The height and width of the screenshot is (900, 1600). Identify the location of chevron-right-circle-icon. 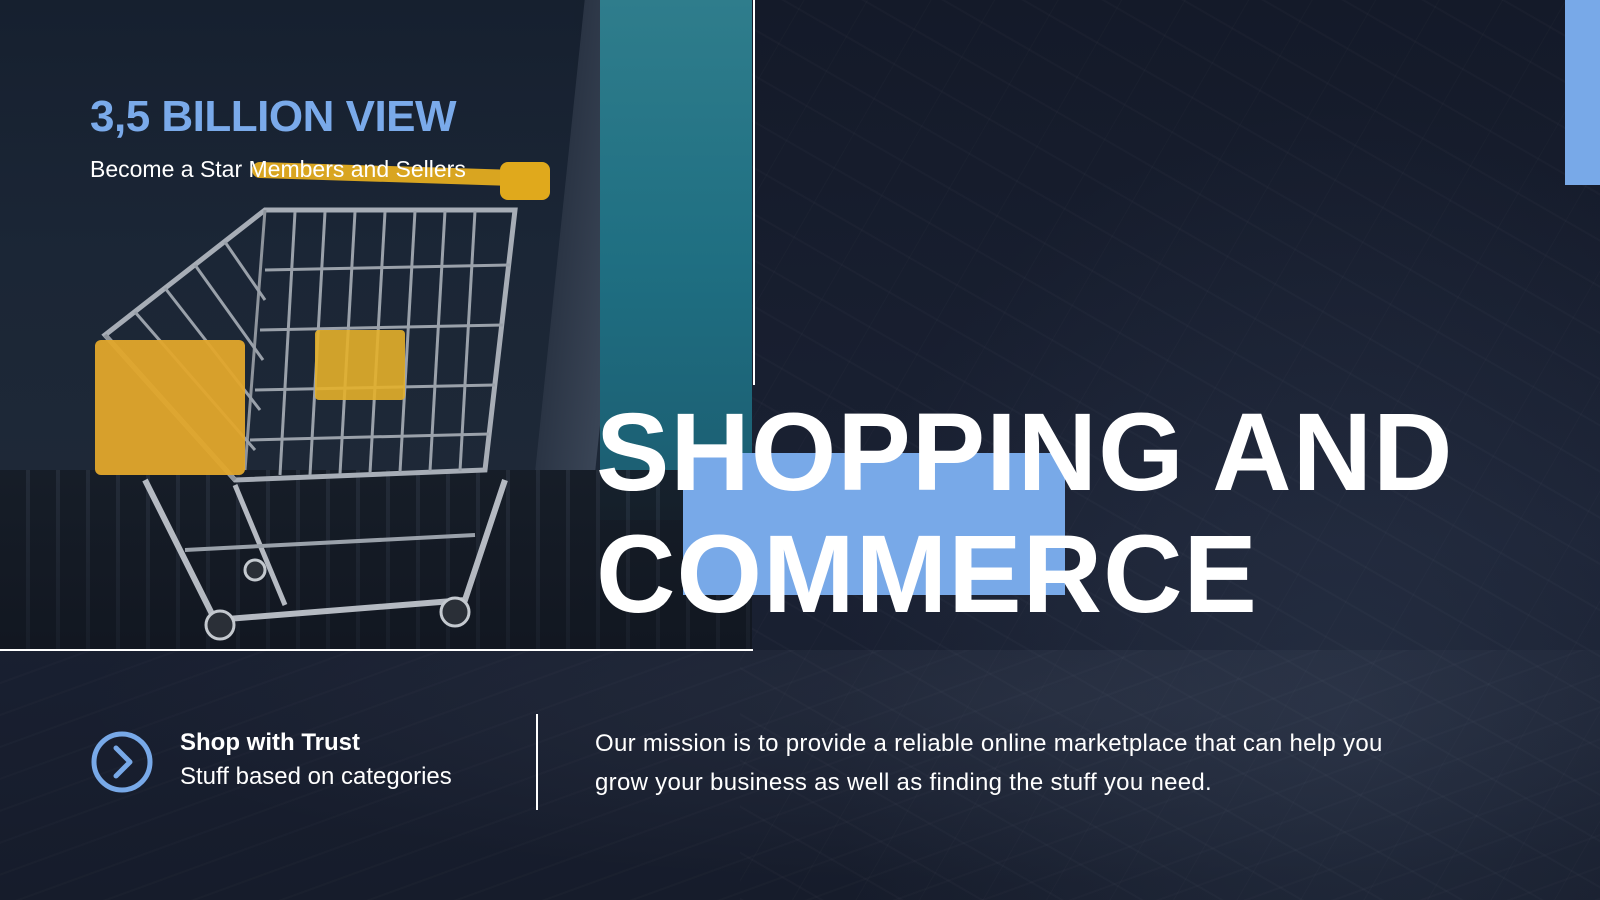
(122, 762).